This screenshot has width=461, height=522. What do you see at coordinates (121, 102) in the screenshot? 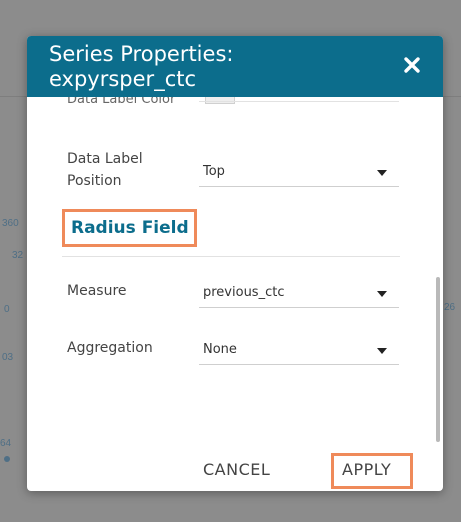
I see `data-label-color-label: Data Label Color` at bounding box center [121, 102].